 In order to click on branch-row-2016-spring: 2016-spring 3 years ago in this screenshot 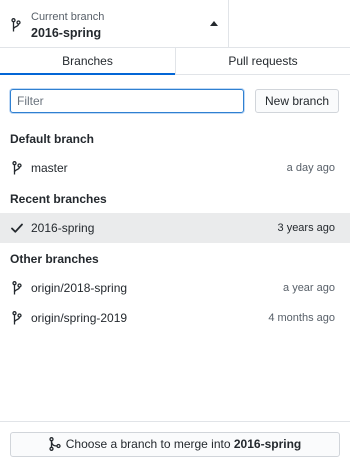, I will do `click(175, 228)`.